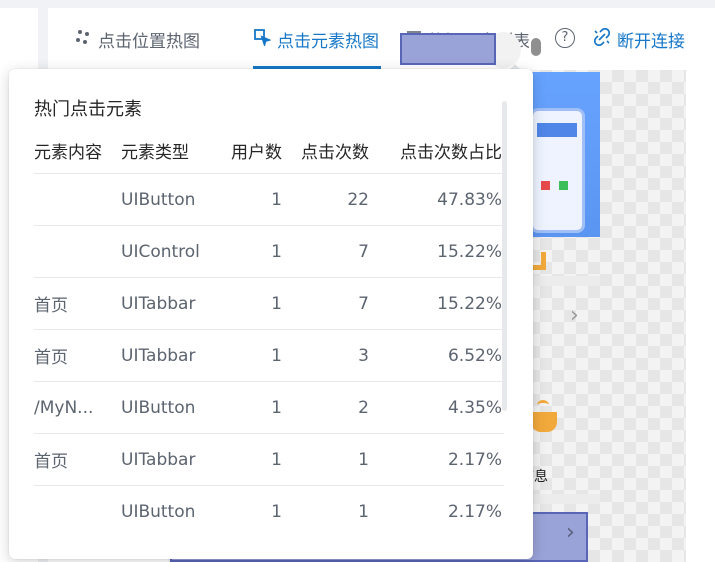  I want to click on preview-yellow-glyph, so click(539, 261).